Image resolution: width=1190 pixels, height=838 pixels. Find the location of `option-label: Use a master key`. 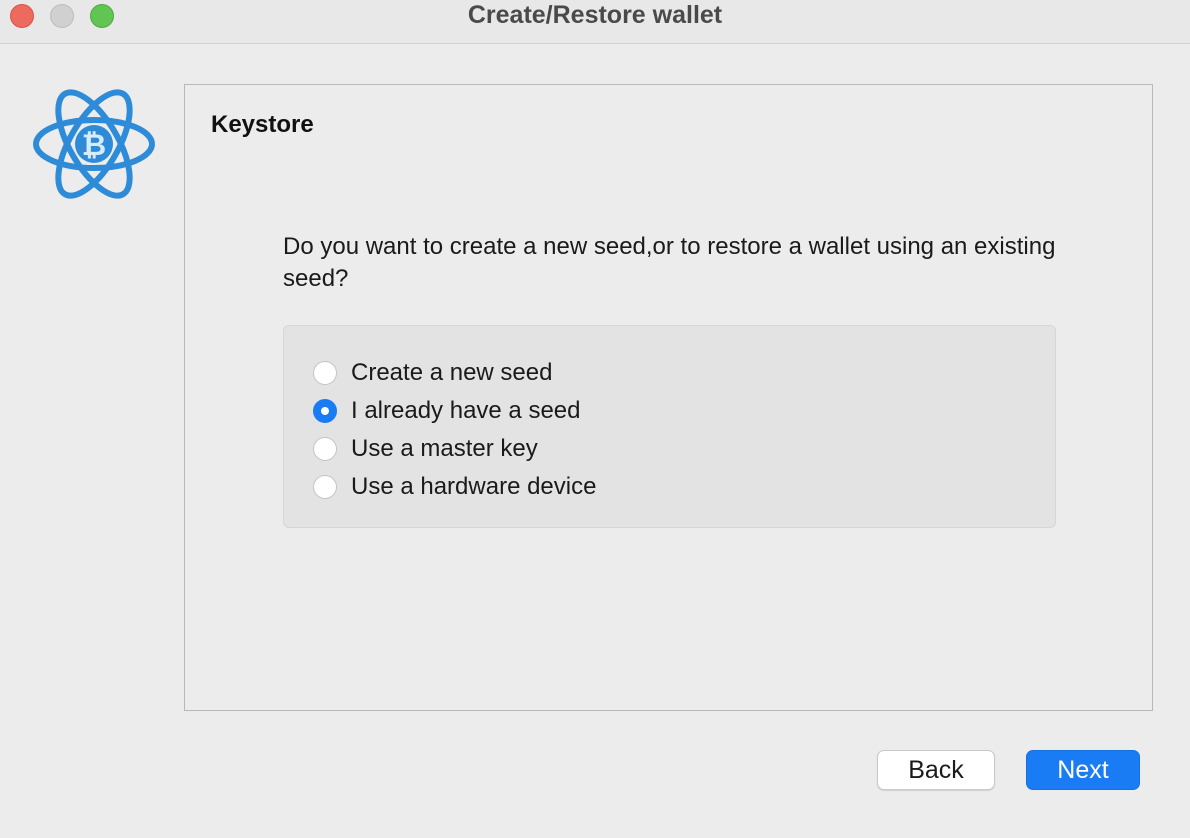

option-label: Use a master key is located at coordinates (444, 448).